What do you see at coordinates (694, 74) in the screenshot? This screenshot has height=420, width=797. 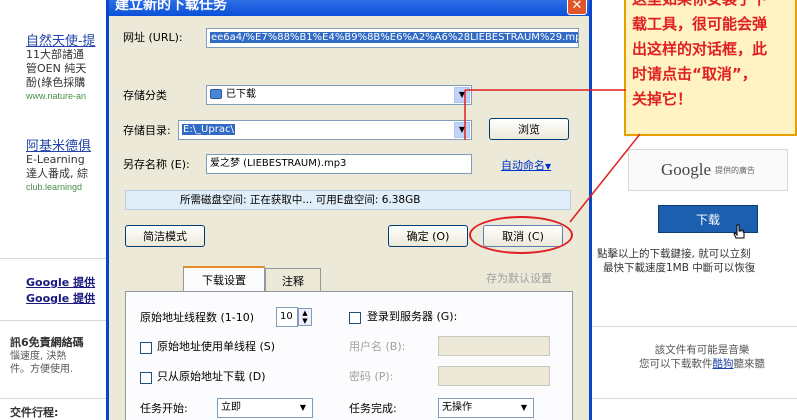 I see `callout-line: 时请点击“取消”，` at bounding box center [694, 74].